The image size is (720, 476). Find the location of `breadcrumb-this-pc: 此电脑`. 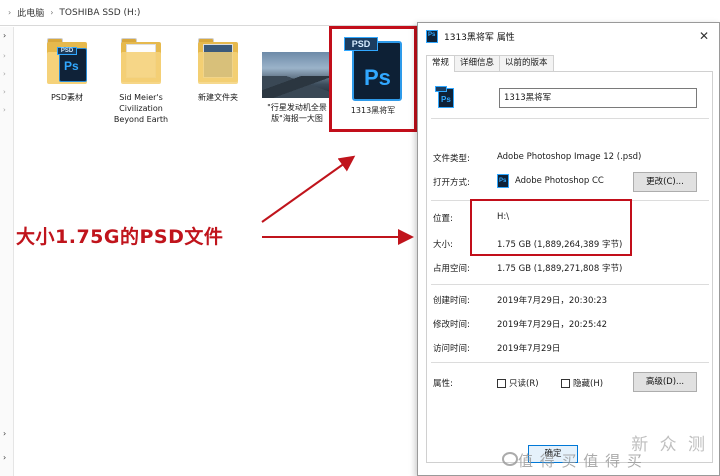

breadcrumb-this-pc: 此电脑 is located at coordinates (30, 12).